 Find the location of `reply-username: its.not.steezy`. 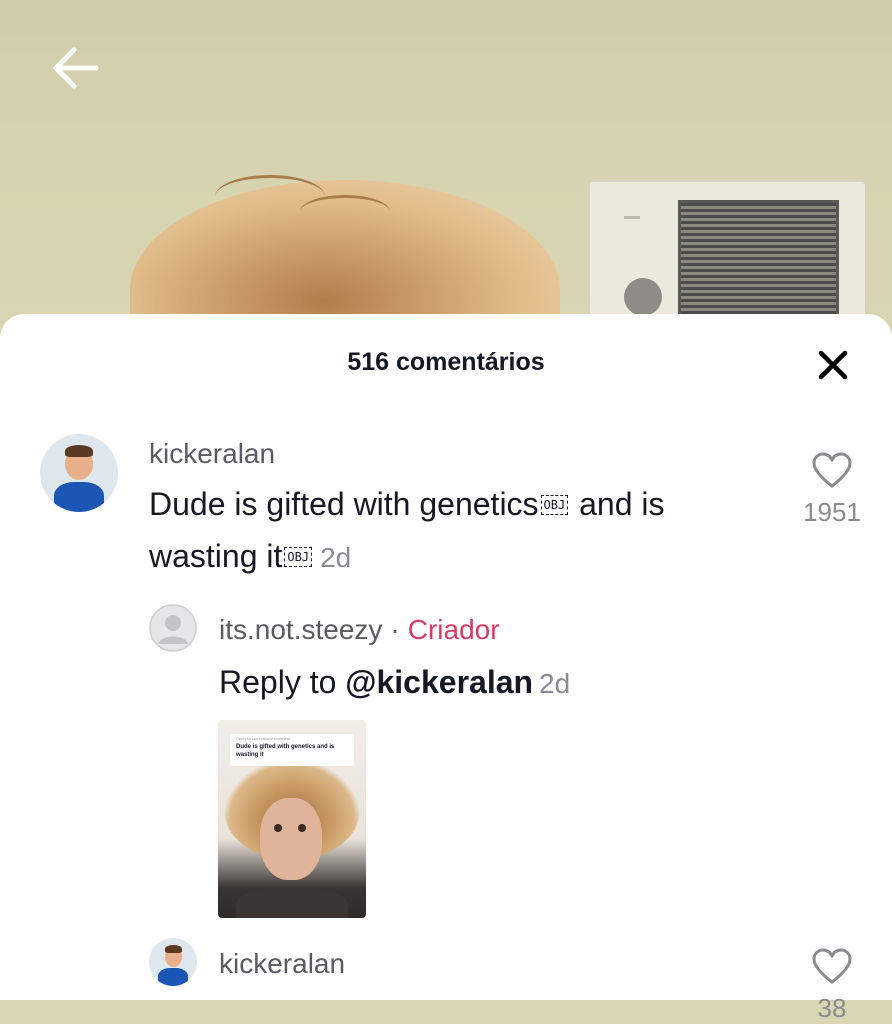

reply-username: its.not.steezy is located at coordinates (300, 629).